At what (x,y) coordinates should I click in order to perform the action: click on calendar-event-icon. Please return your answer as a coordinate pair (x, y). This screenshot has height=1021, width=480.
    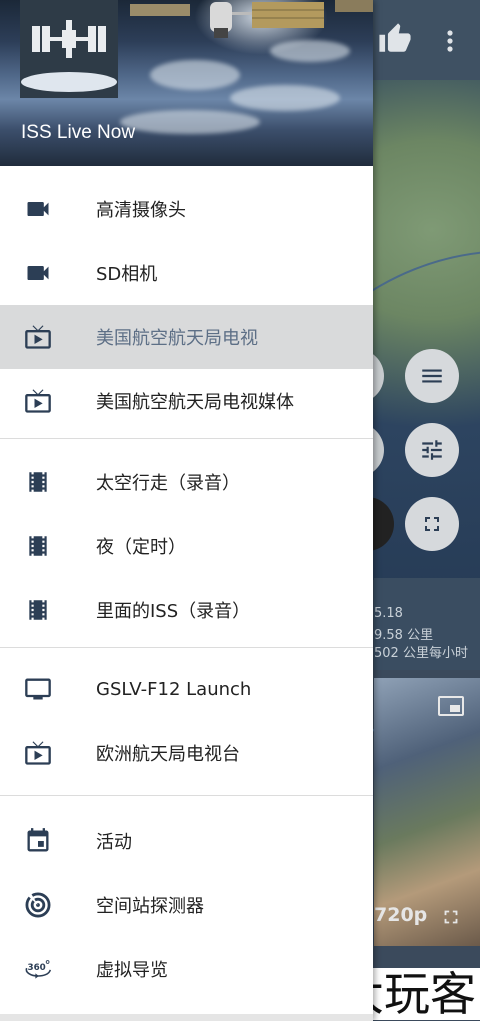
    Looking at the image, I should click on (38, 841).